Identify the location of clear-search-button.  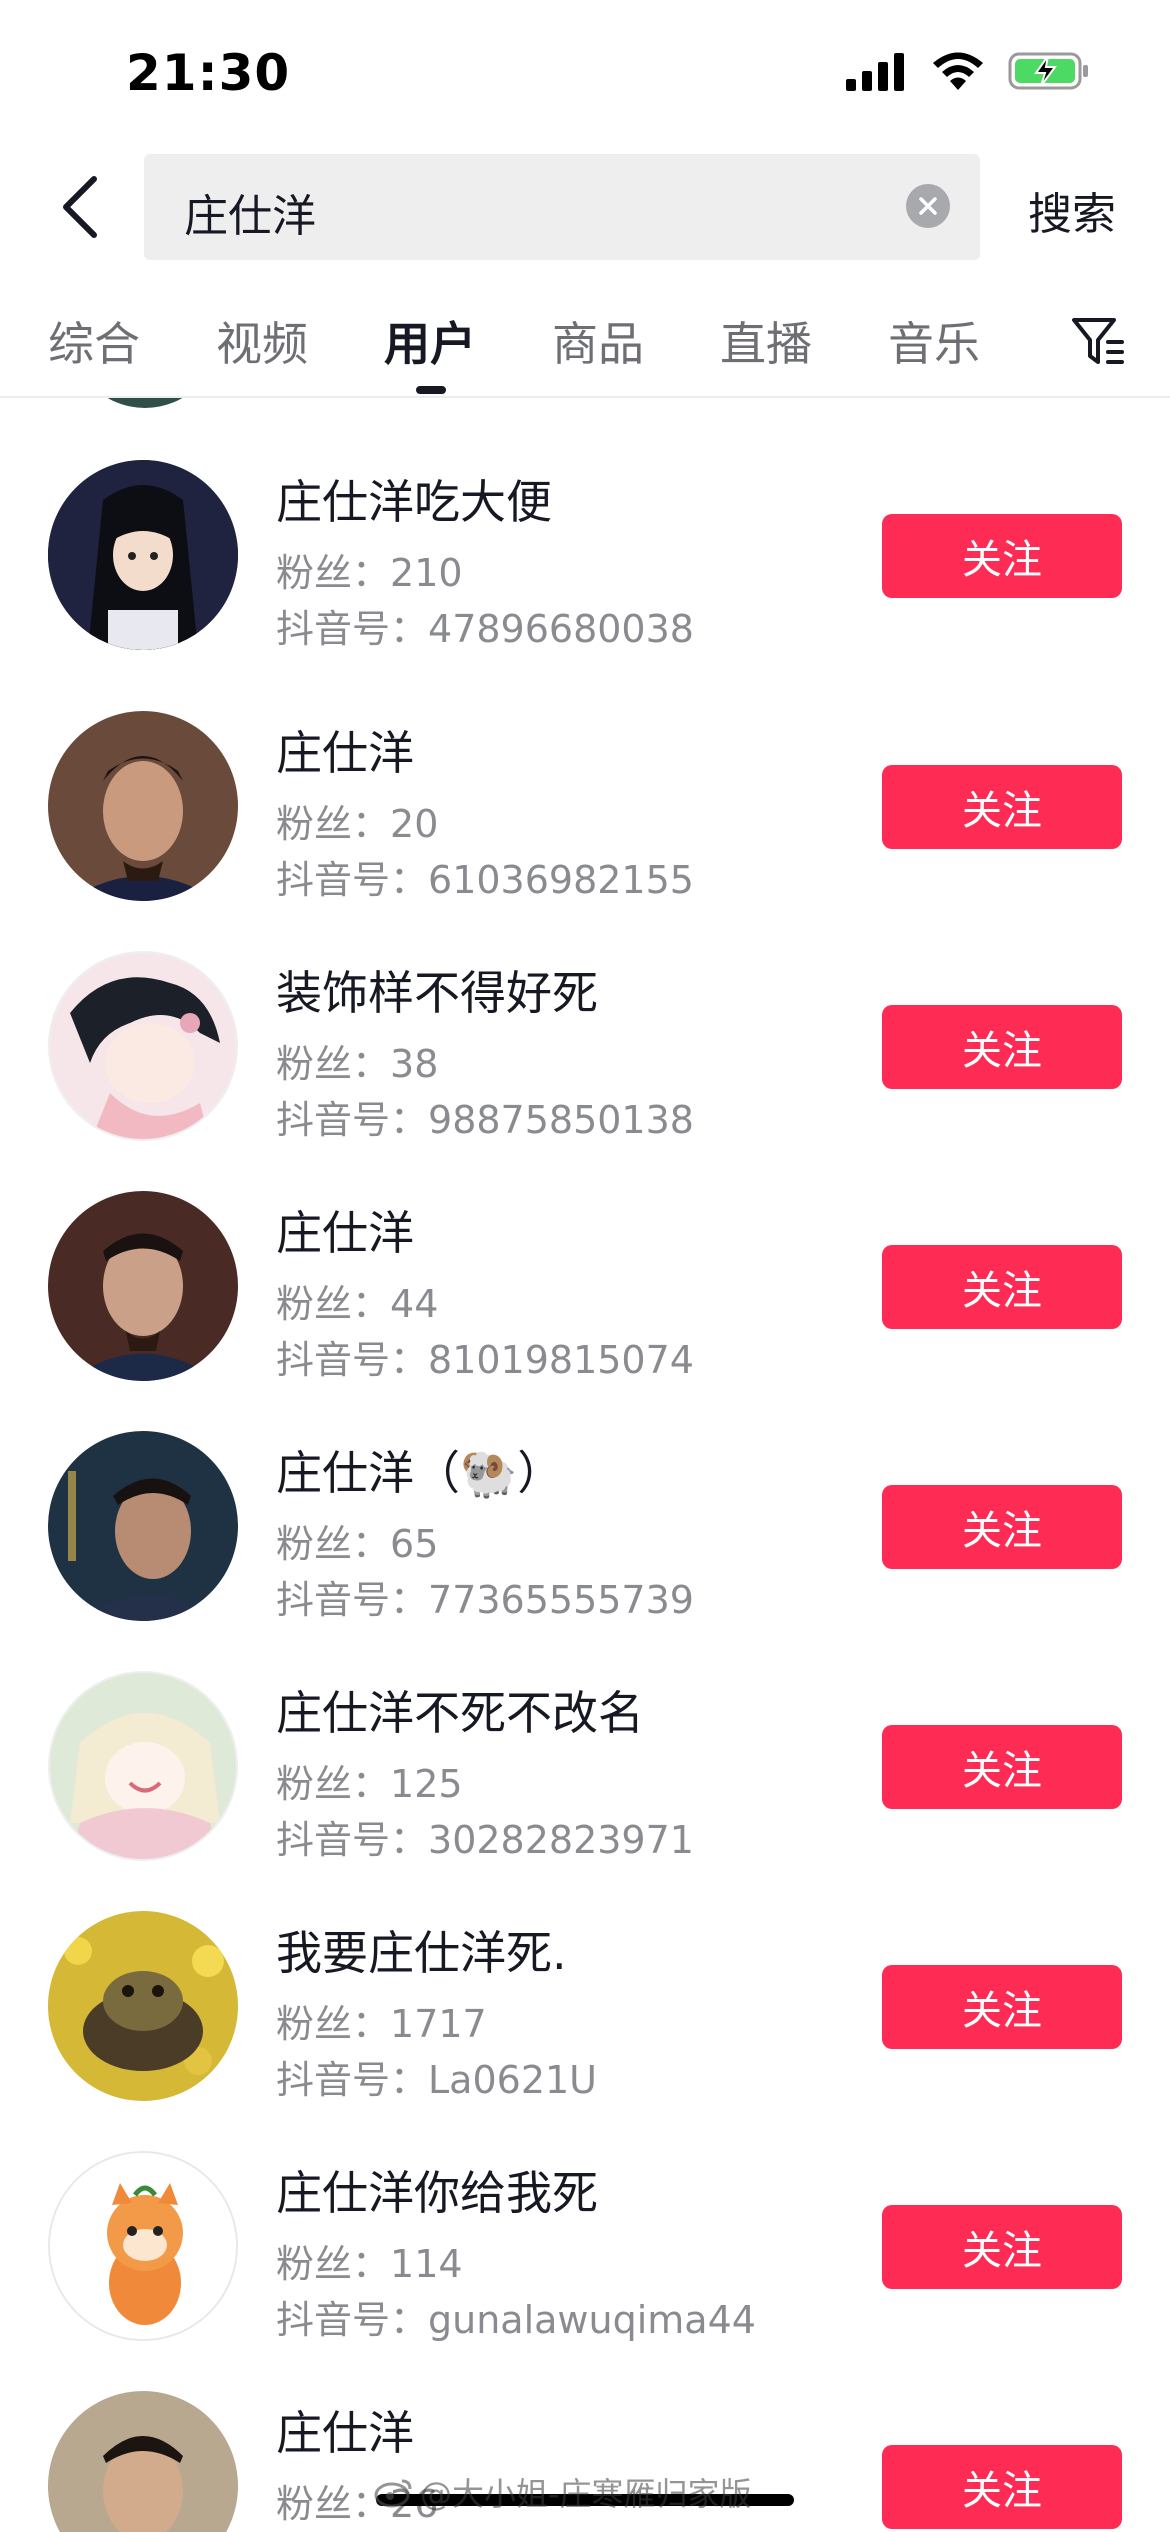
(928, 206).